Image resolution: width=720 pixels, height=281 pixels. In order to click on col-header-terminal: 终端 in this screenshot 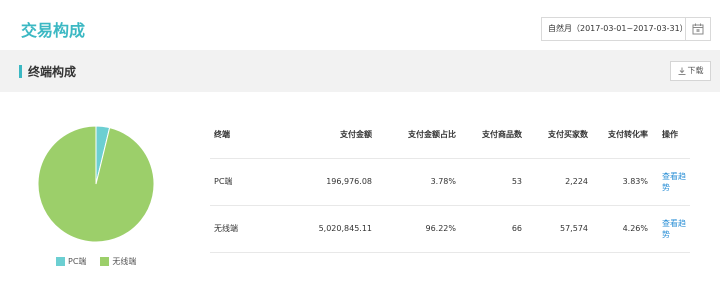, I will do `click(239, 135)`.